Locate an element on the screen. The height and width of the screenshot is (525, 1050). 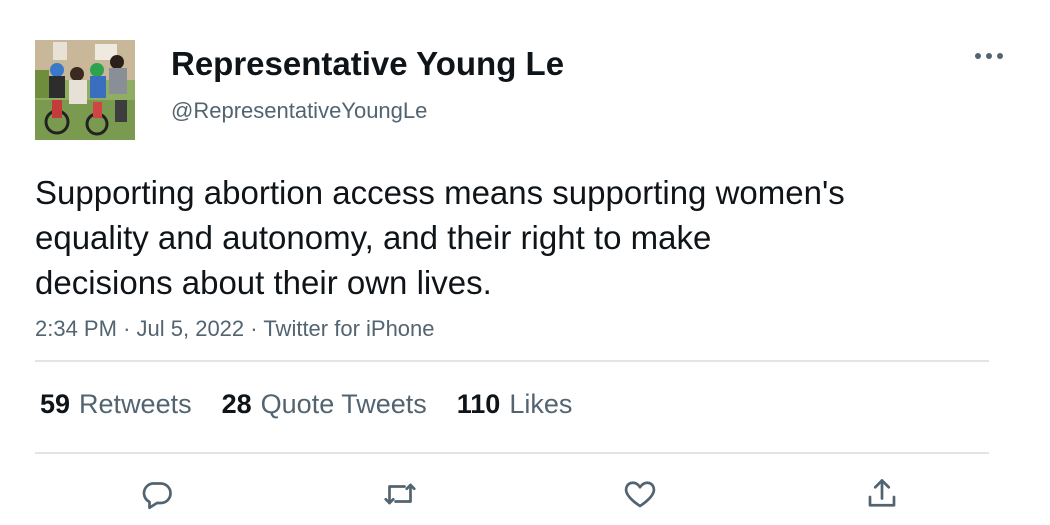
tweet-source: Twitter for iPhone is located at coordinates (348, 328).